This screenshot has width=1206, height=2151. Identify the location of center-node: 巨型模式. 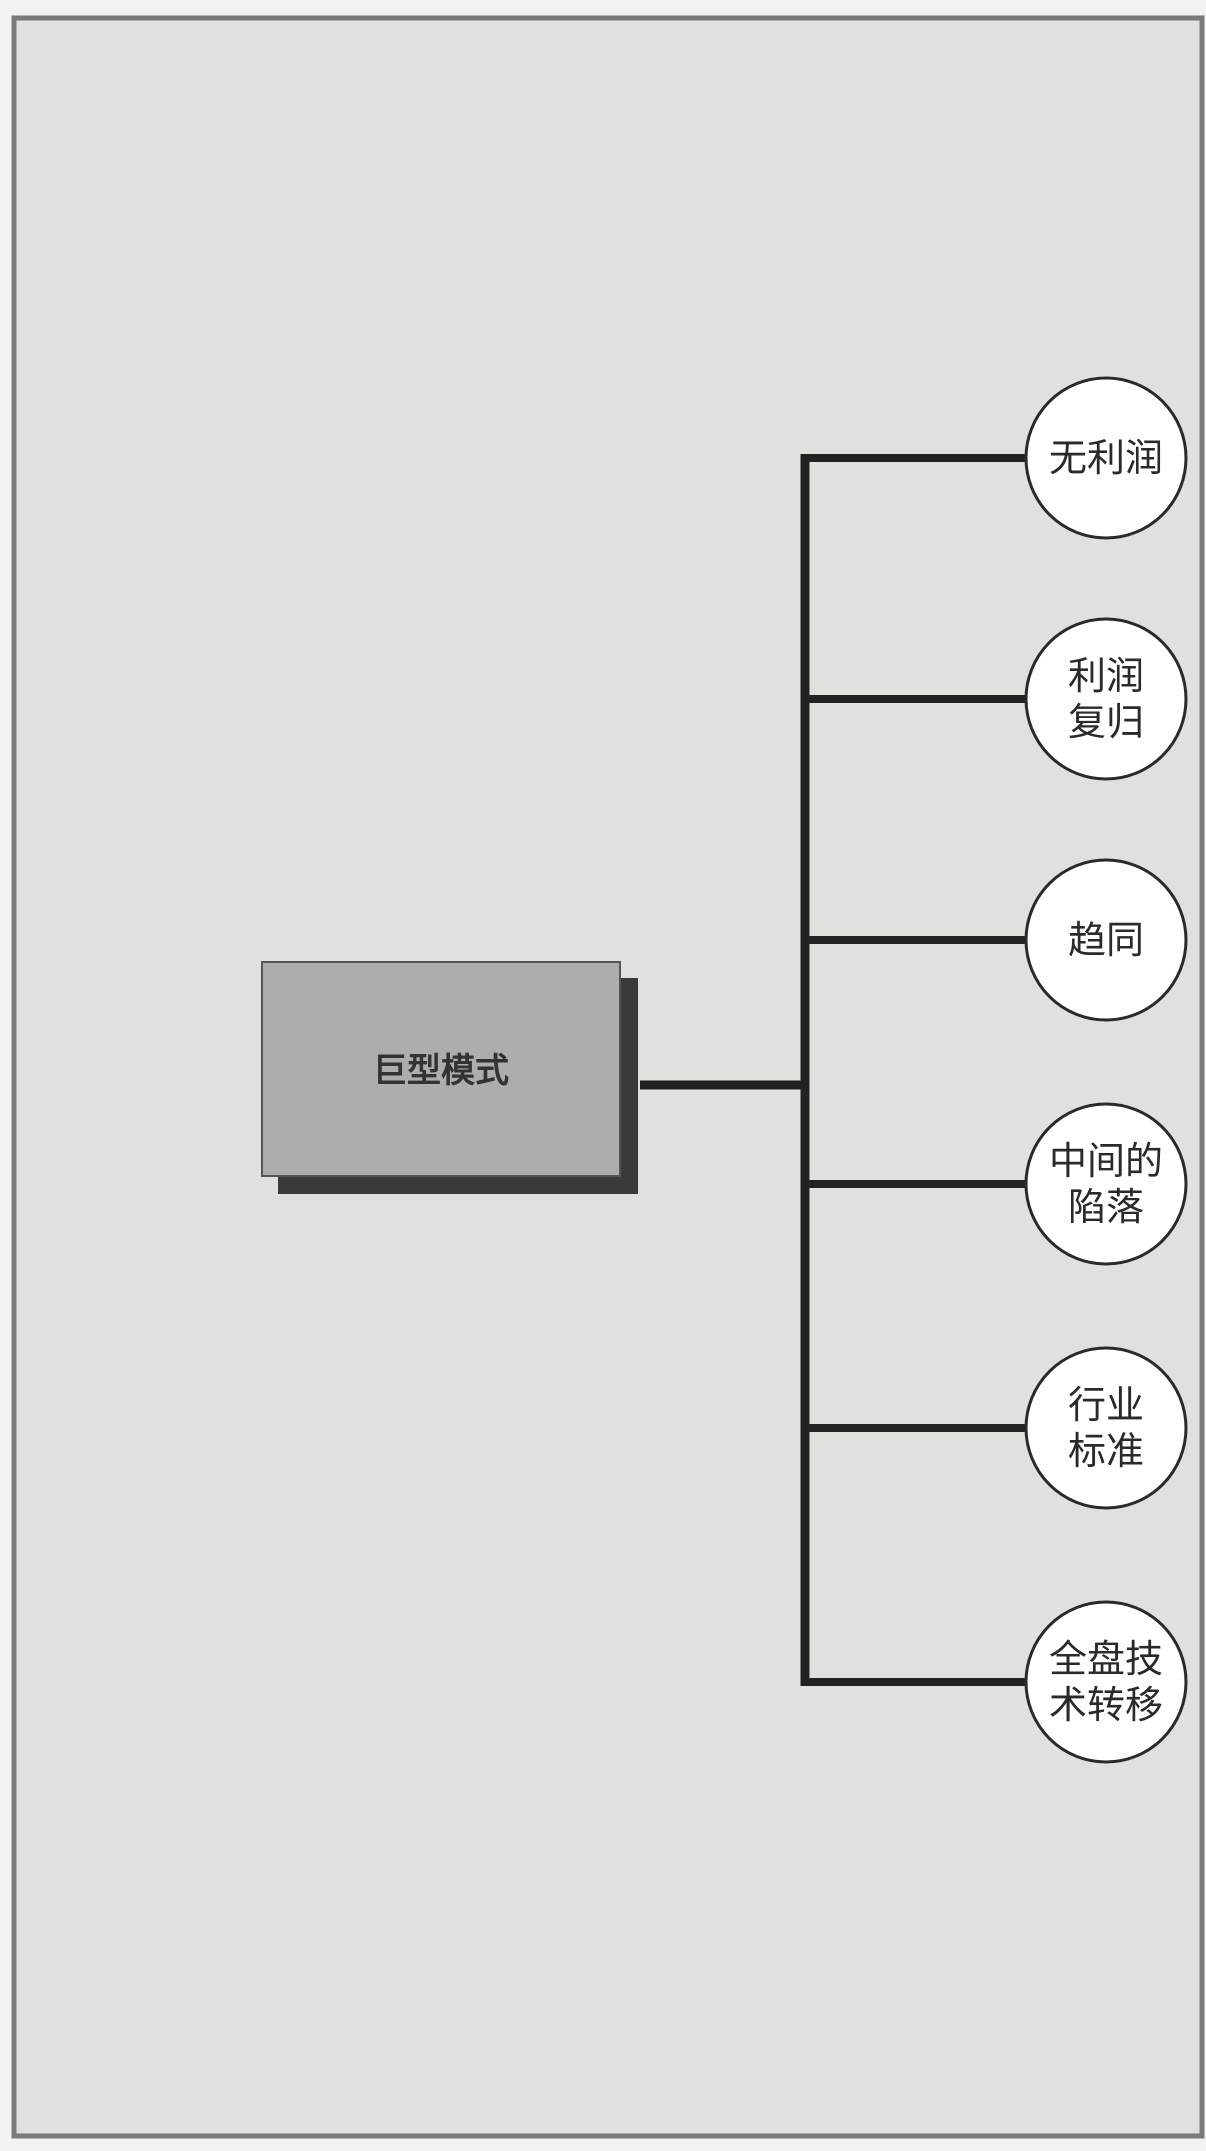
(449, 1077).